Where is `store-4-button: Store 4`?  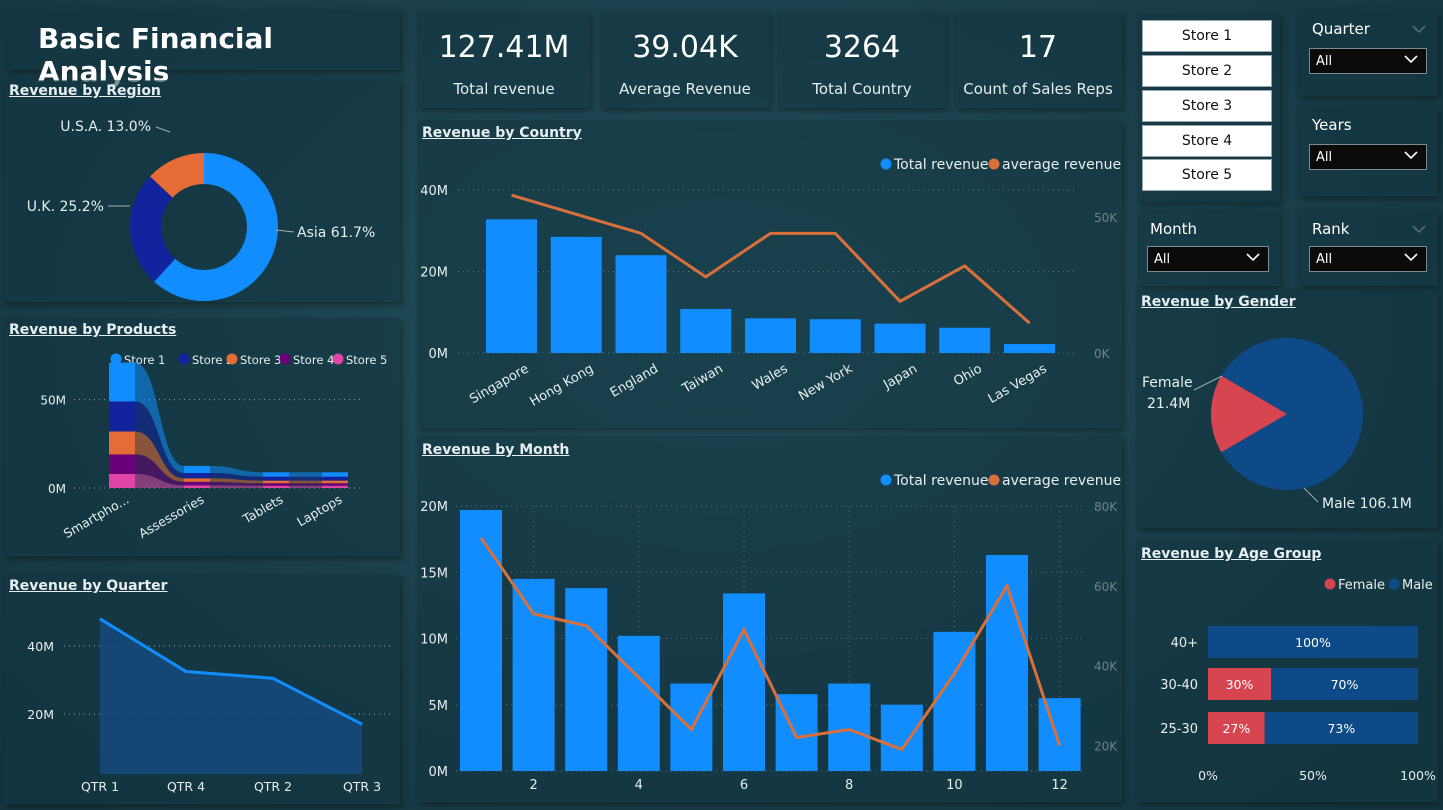 store-4-button: Store 4 is located at coordinates (1207, 141).